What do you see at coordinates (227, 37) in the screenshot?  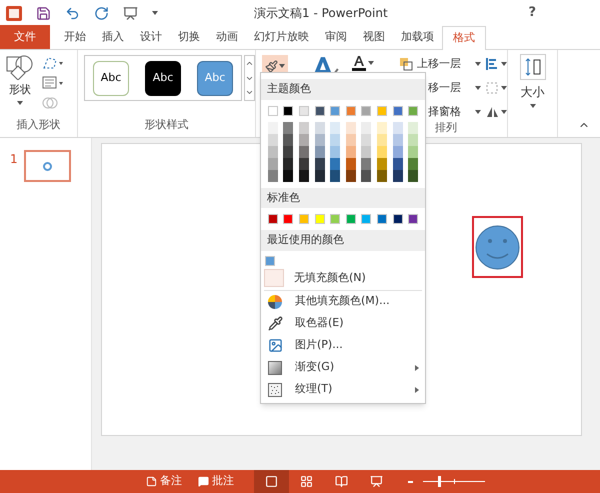 I see `ribbon-tab: 动画` at bounding box center [227, 37].